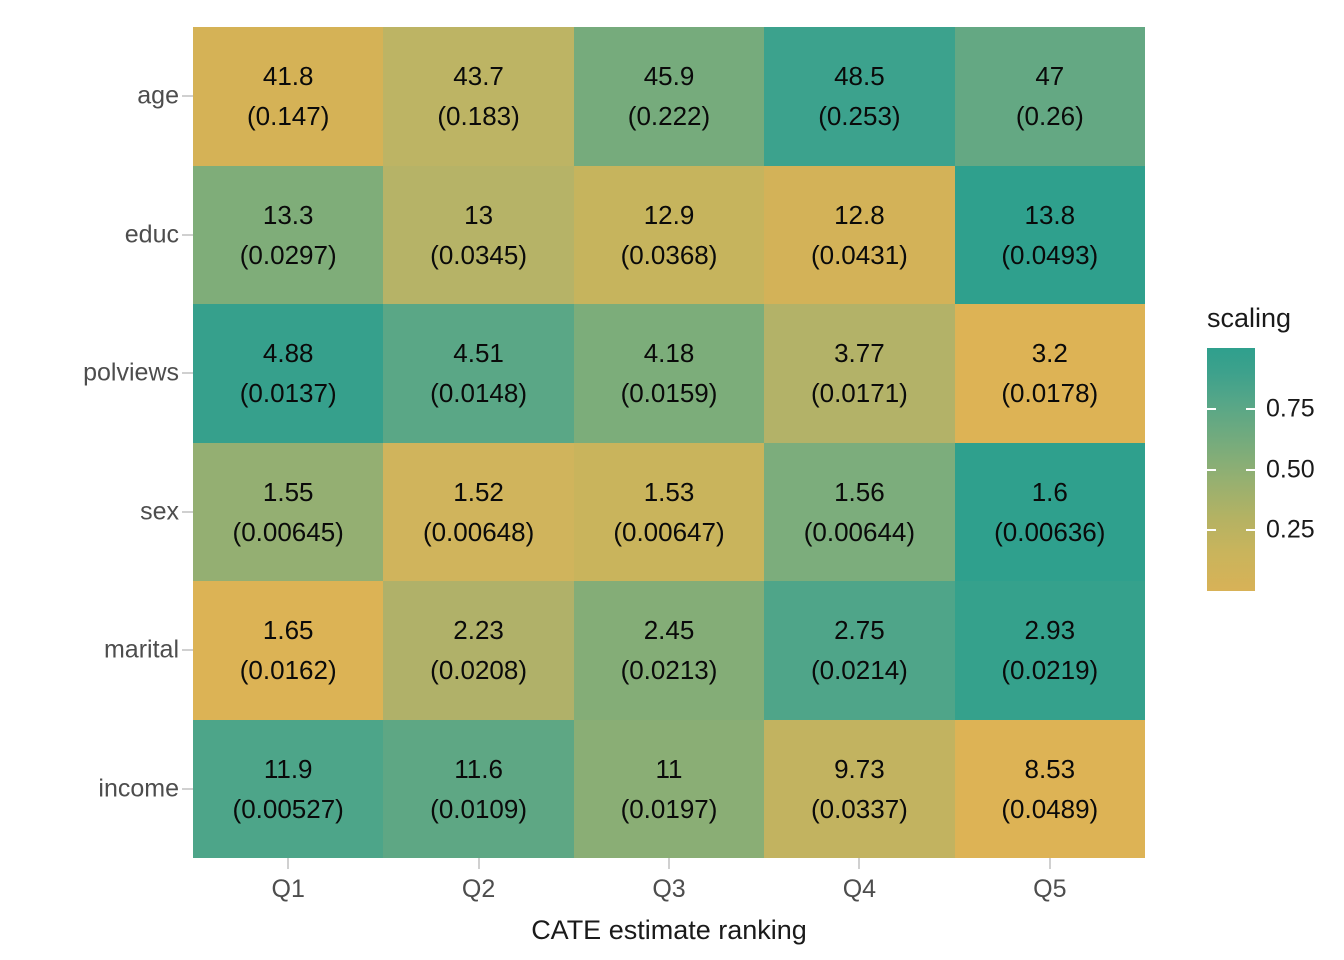 The height and width of the screenshot is (960, 1344). Describe the element at coordinates (669, 214) in the screenshot. I see `cell-estimate: 12.9` at that location.